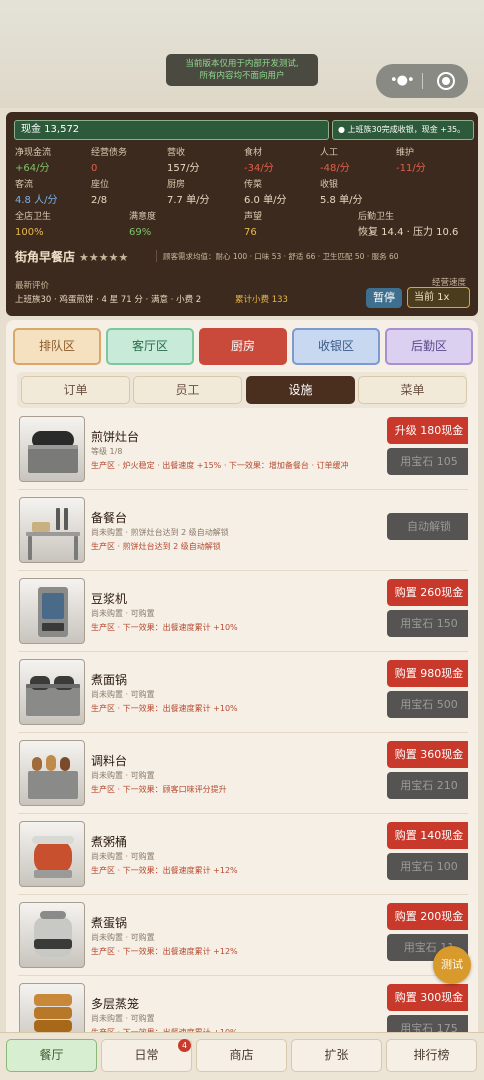 The image size is (484, 1080). Describe the element at coordinates (109, 518) in the screenshot. I see `facility-name: 备餐台` at that location.